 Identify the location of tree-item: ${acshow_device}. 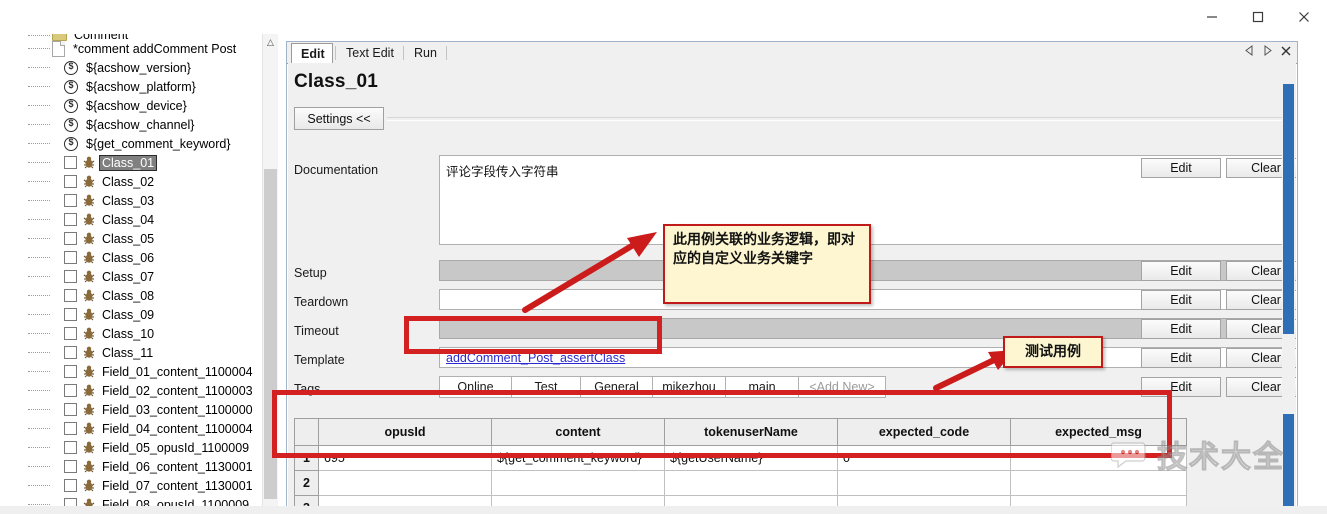
(150, 105).